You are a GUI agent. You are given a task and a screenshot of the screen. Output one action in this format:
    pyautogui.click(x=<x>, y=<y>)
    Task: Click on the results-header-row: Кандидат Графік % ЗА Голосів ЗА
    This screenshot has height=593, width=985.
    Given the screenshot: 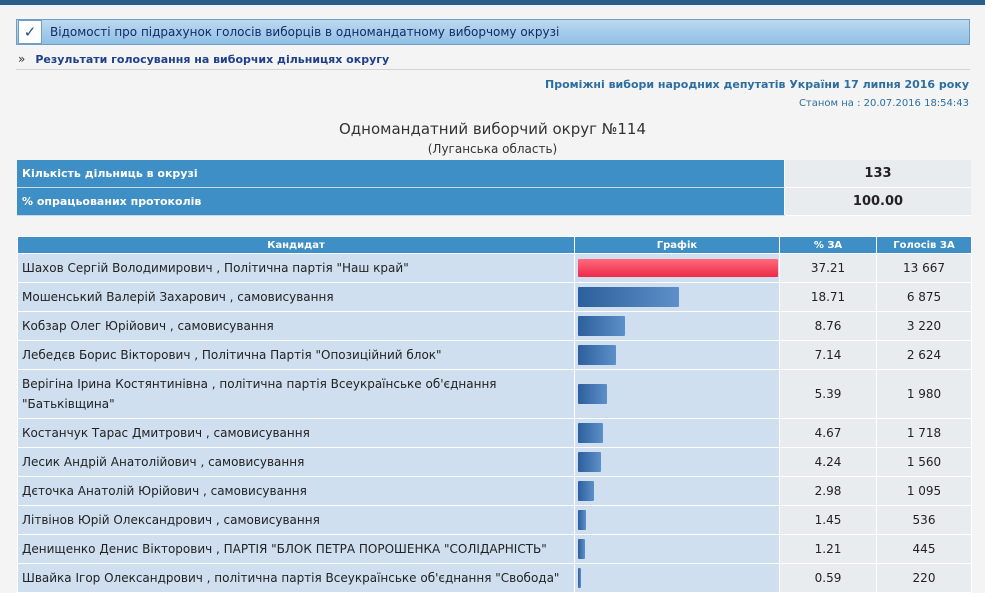 What is the action you would take?
    pyautogui.click(x=494, y=245)
    